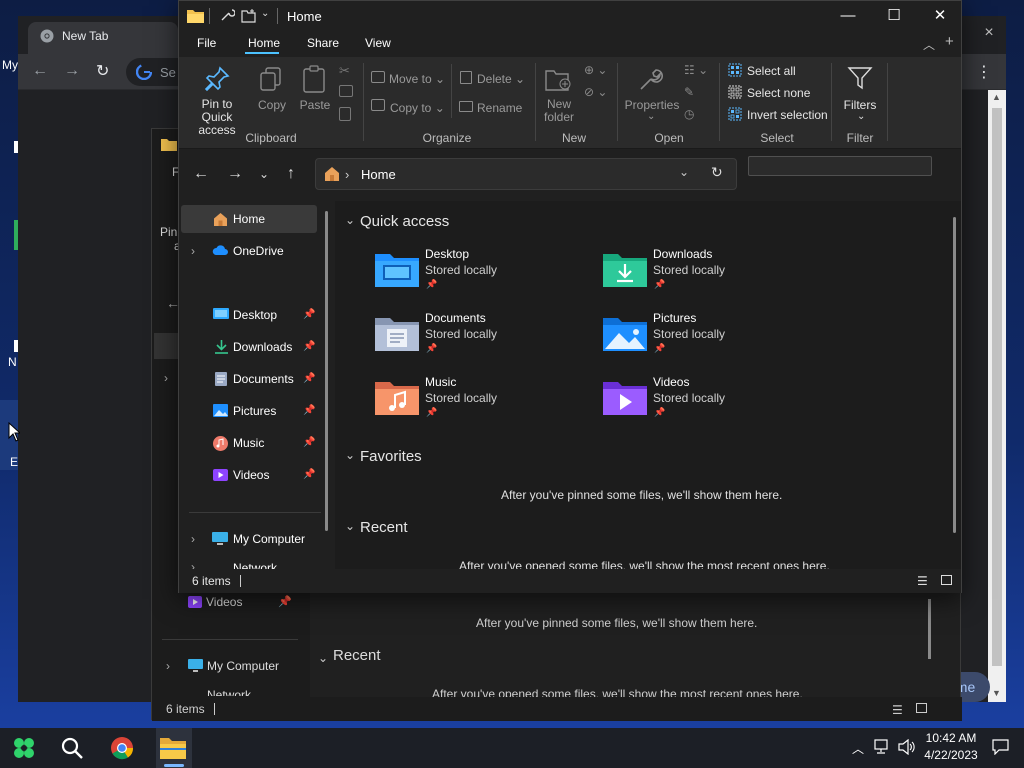 The width and height of the screenshot is (1024, 768). Describe the element at coordinates (326, 371) in the screenshot. I see `nav-pane-scrollbar` at that location.